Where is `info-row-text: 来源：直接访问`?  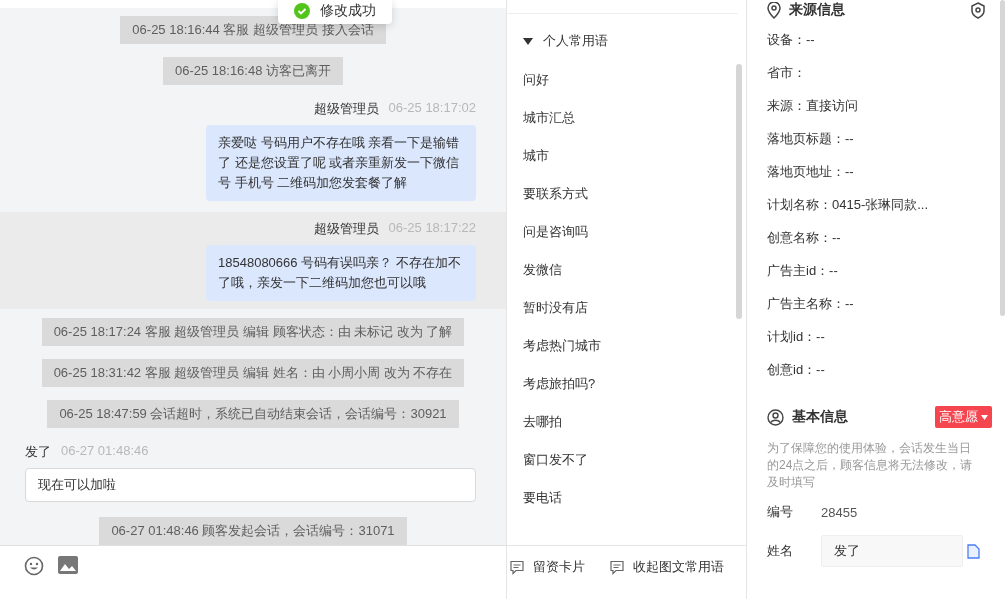 info-row-text: 来源：直接访问 is located at coordinates (813, 105).